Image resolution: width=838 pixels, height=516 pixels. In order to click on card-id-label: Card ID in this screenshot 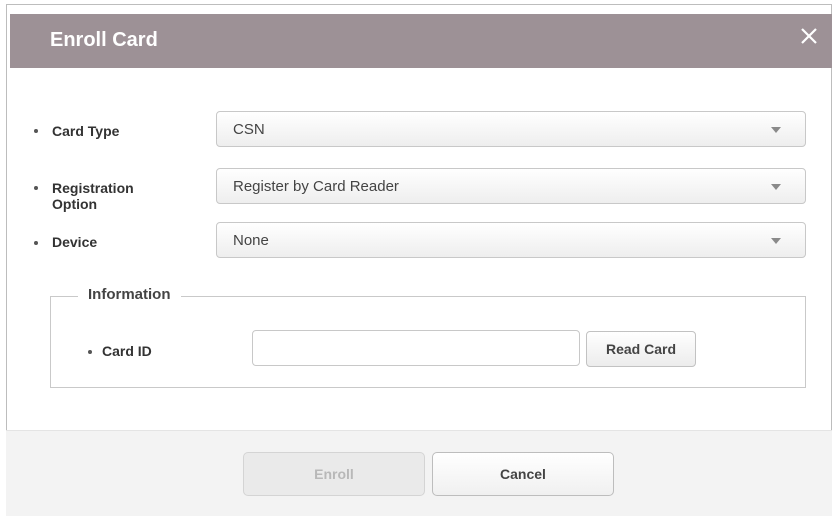, I will do `click(127, 351)`.